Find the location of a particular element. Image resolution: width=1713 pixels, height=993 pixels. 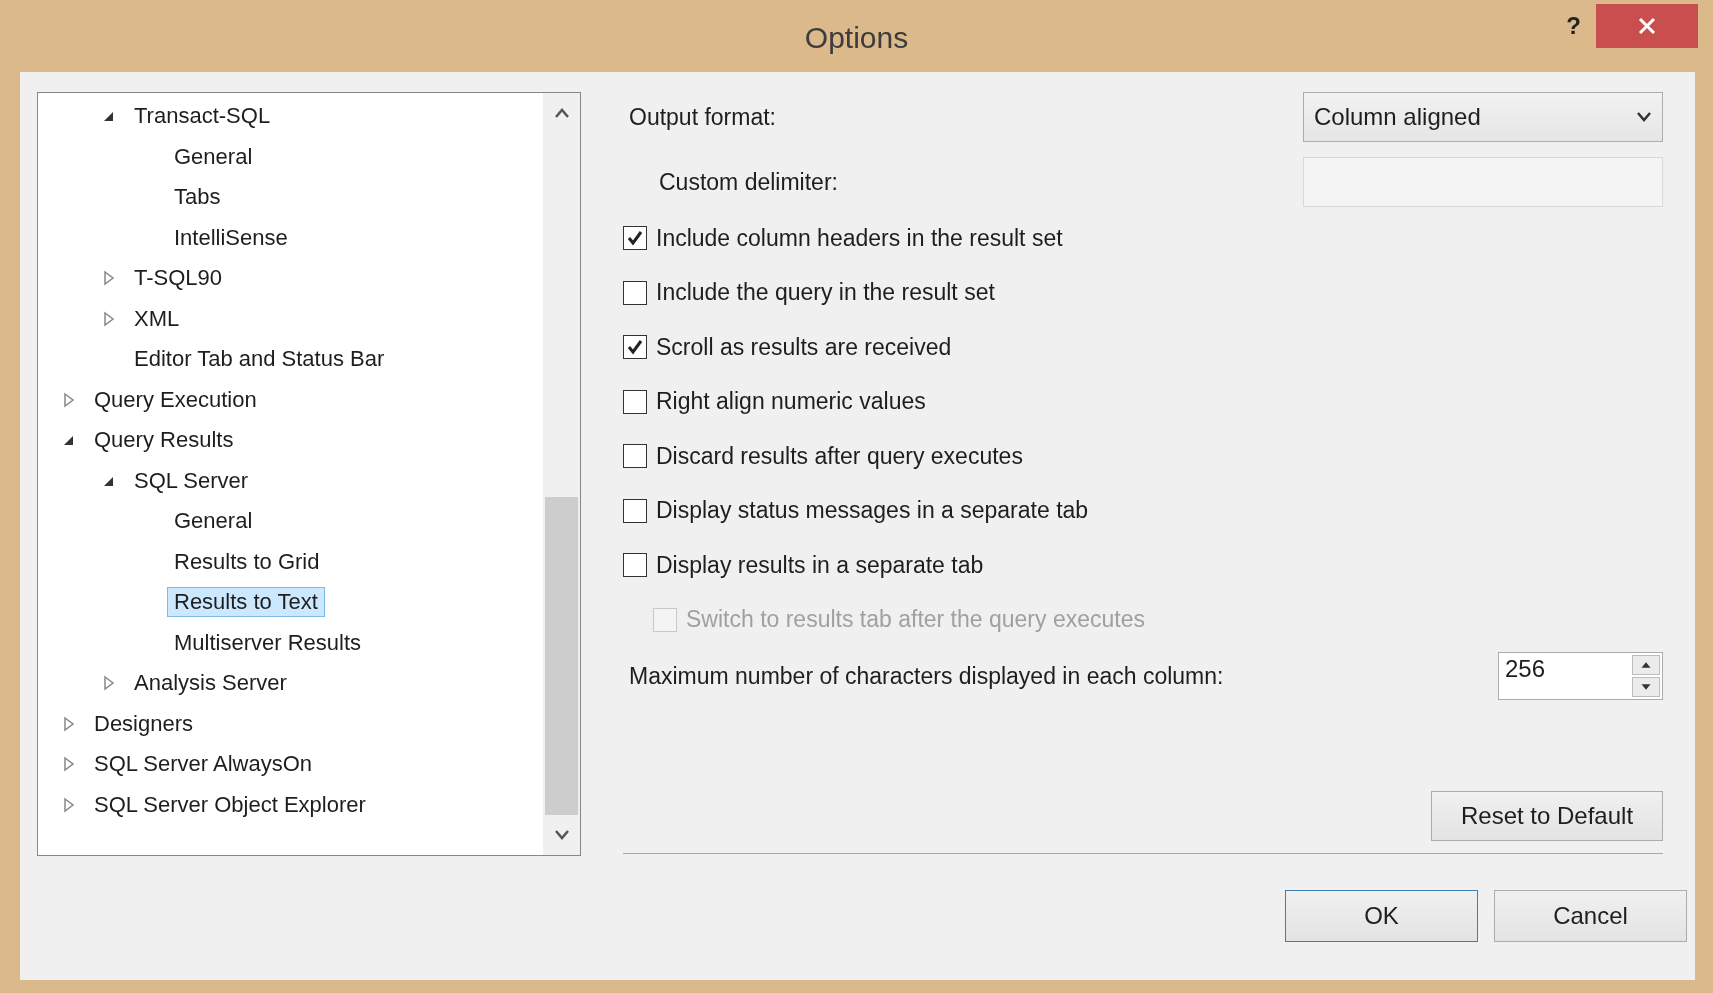

checkbox-label: Scroll as results are received is located at coordinates (804, 347).